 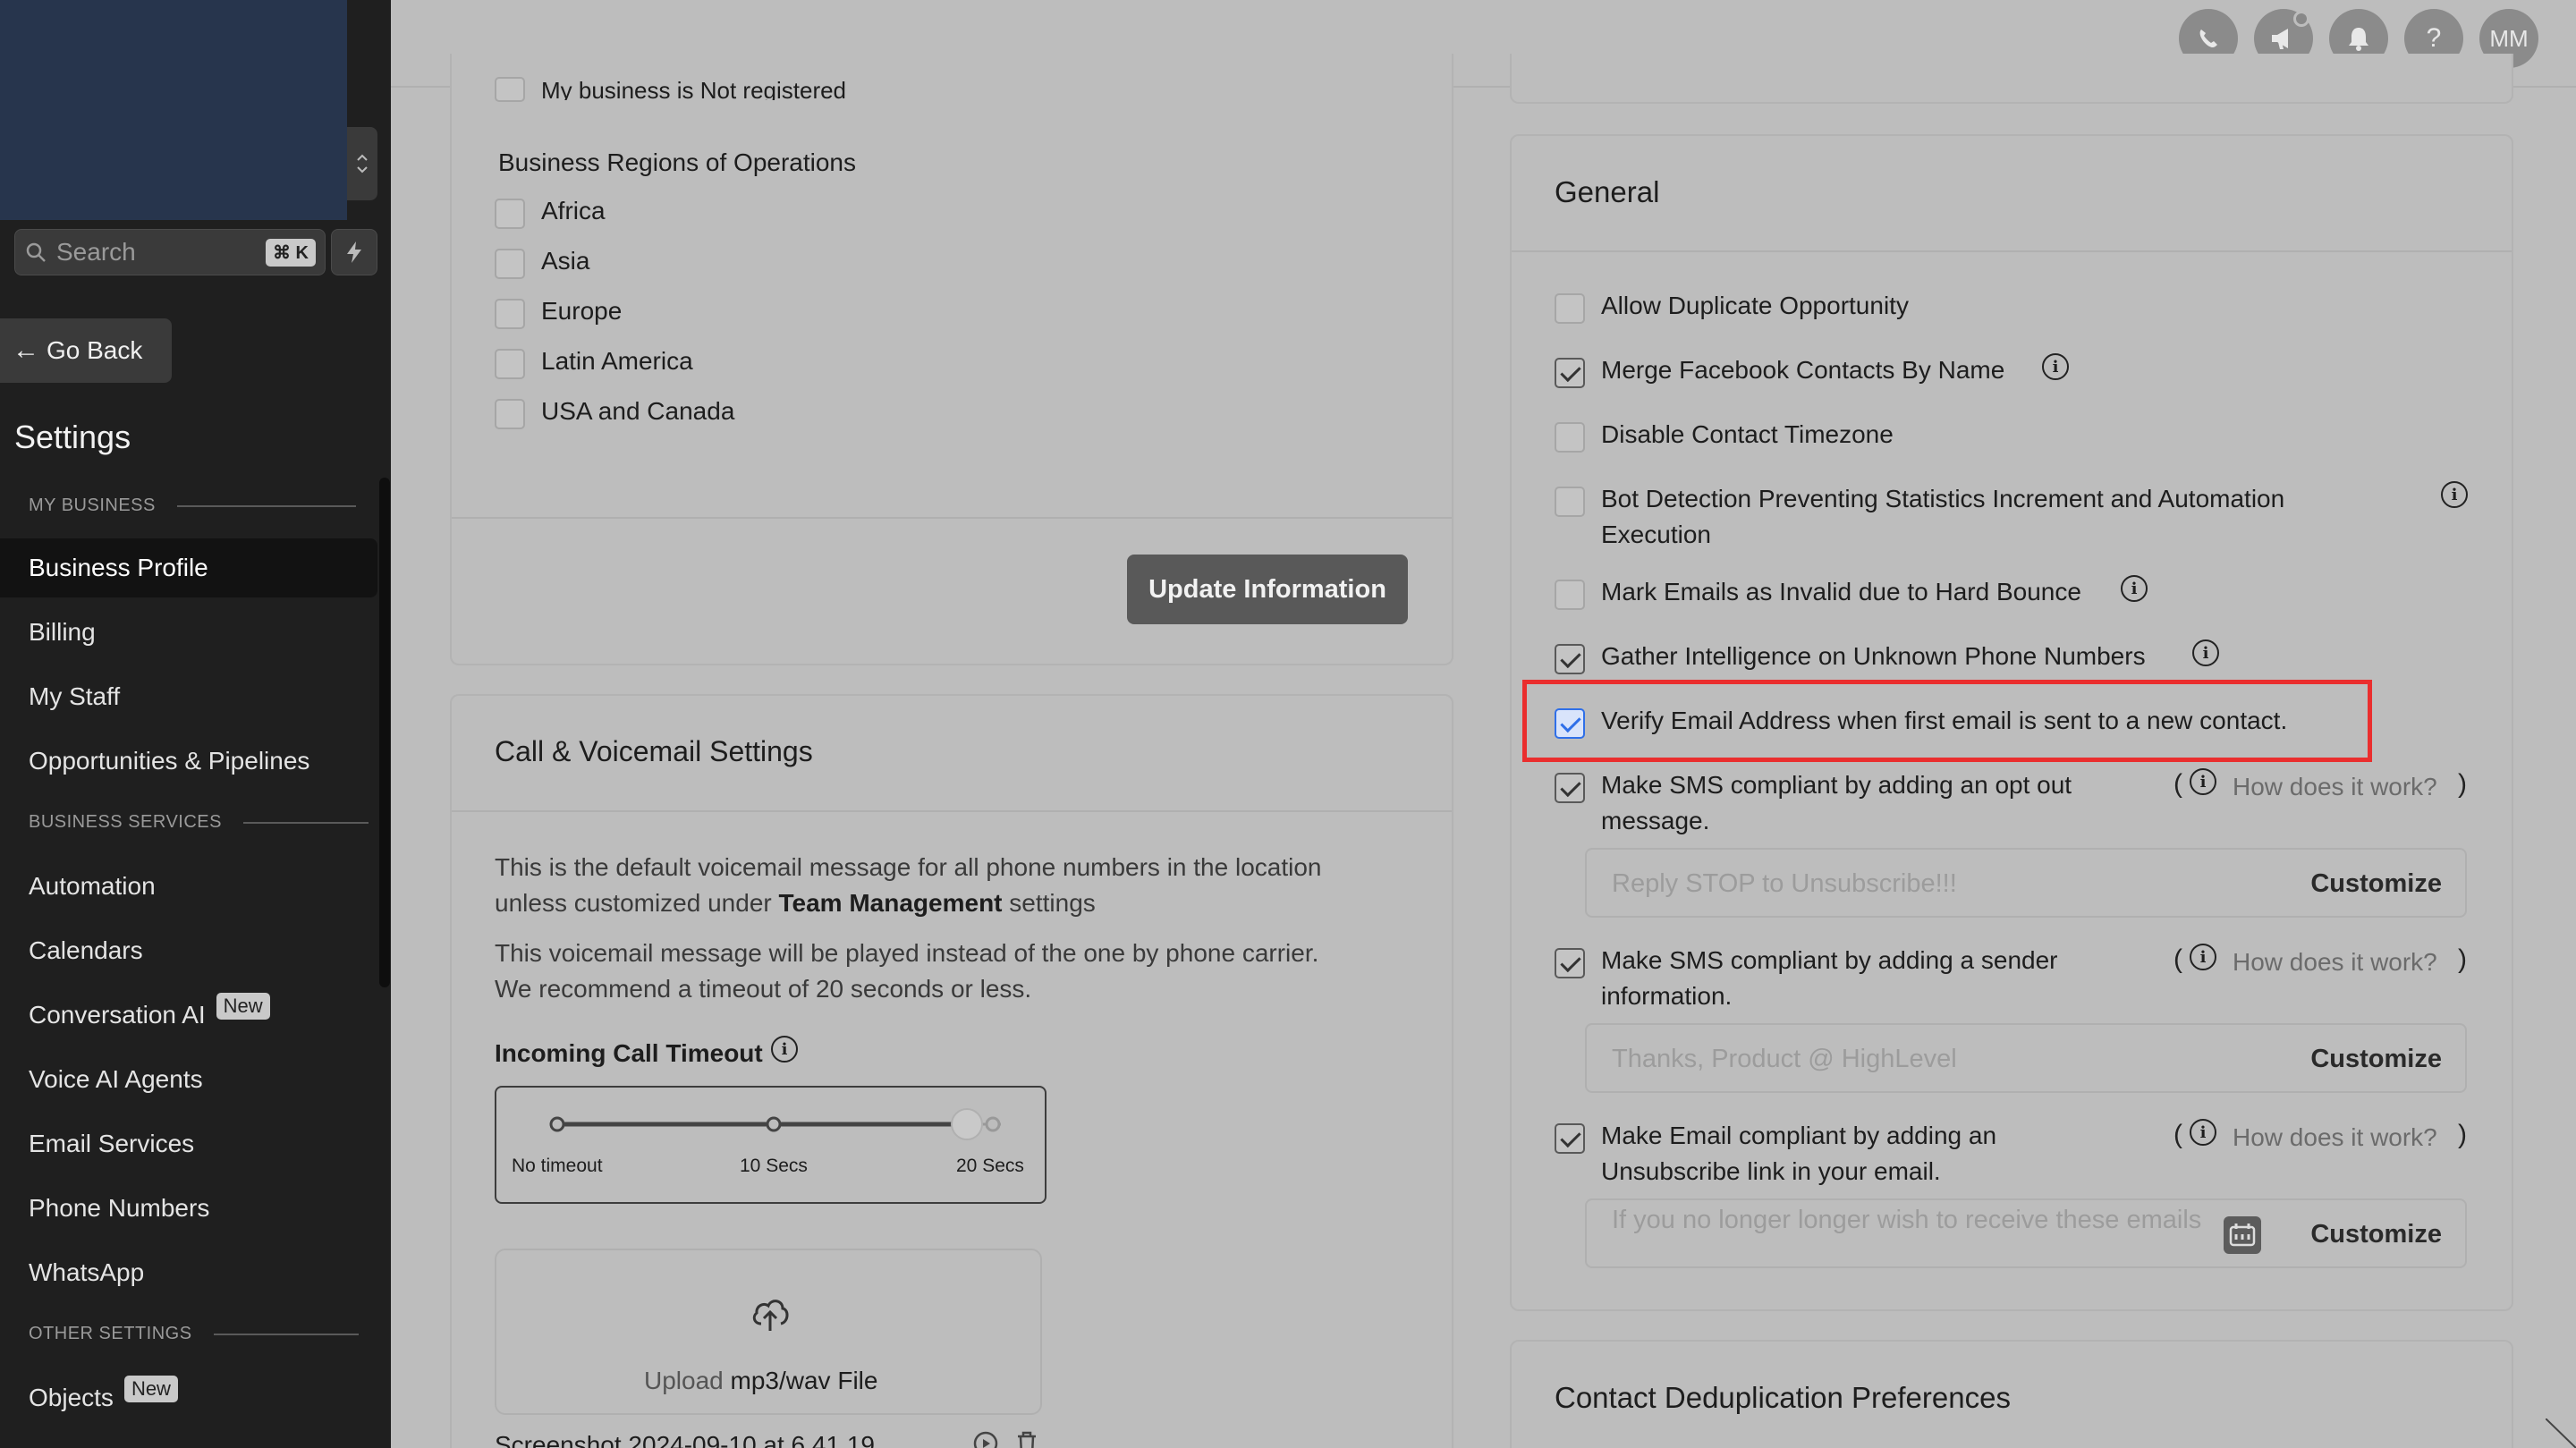 What do you see at coordinates (617, 361) in the screenshot?
I see `region-label-latin-america: Latin America` at bounding box center [617, 361].